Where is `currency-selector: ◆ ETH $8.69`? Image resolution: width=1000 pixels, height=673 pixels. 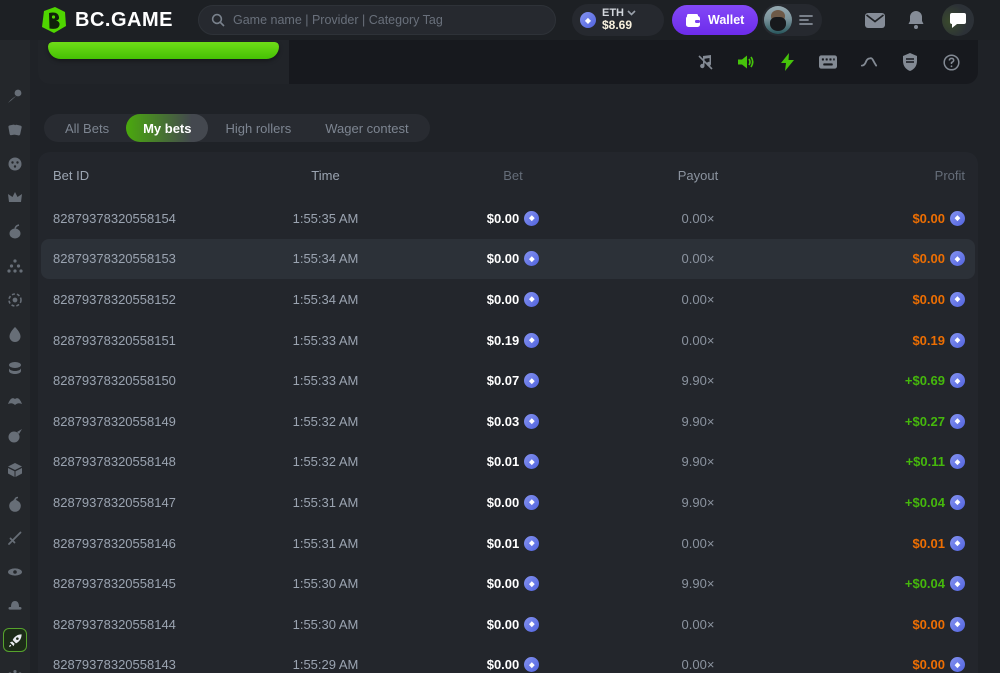
currency-selector: ◆ ETH $8.69 is located at coordinates (618, 20).